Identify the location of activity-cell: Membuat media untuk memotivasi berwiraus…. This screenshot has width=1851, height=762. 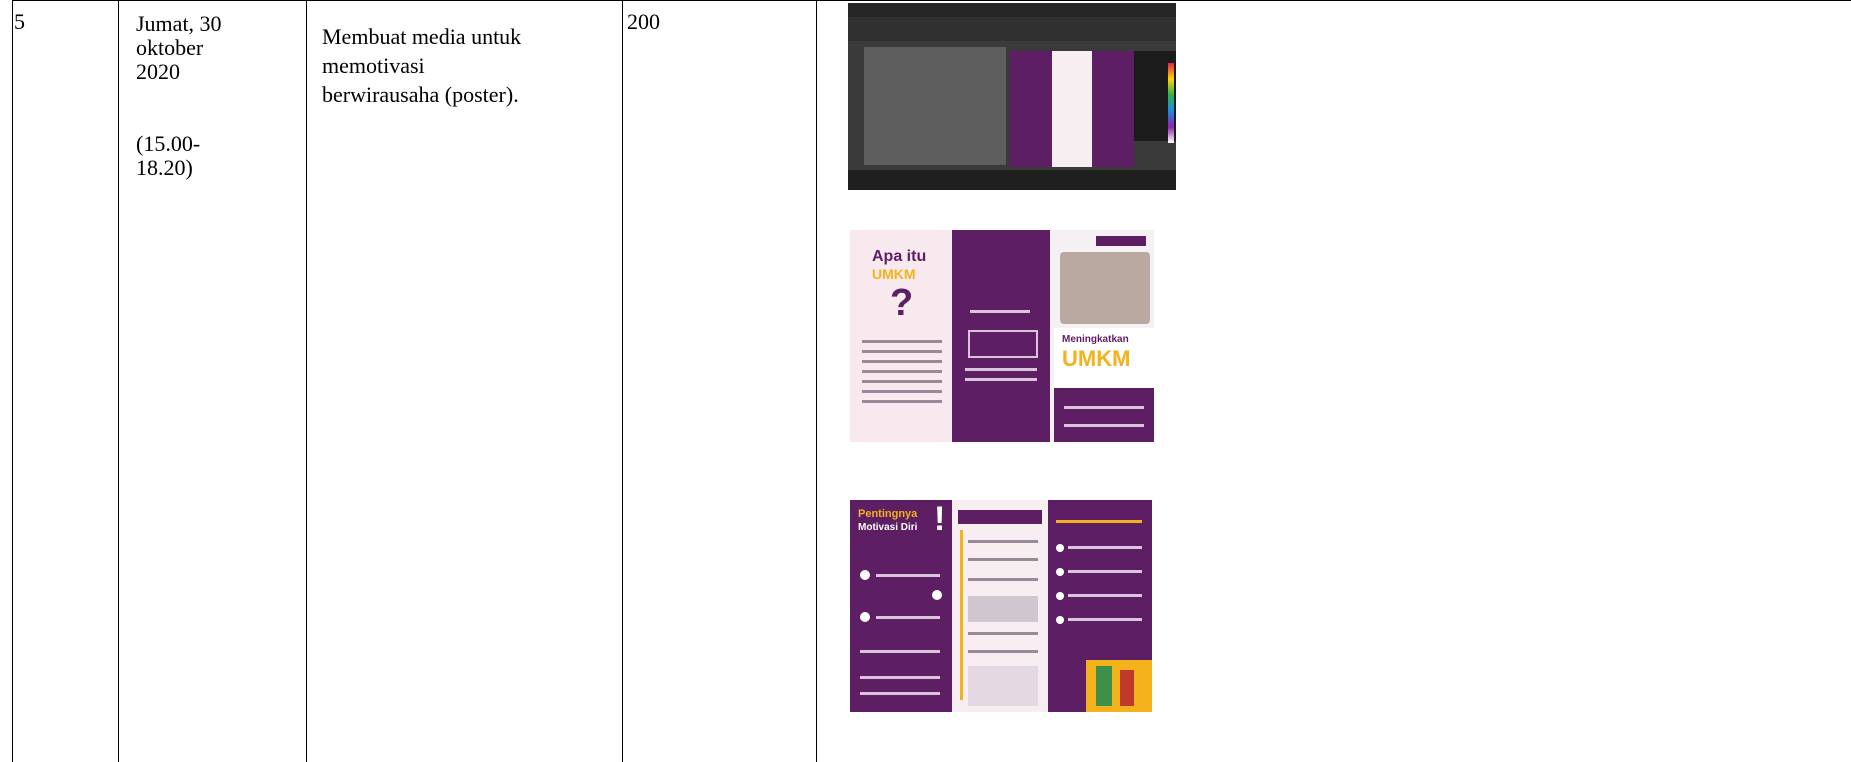
(472, 65).